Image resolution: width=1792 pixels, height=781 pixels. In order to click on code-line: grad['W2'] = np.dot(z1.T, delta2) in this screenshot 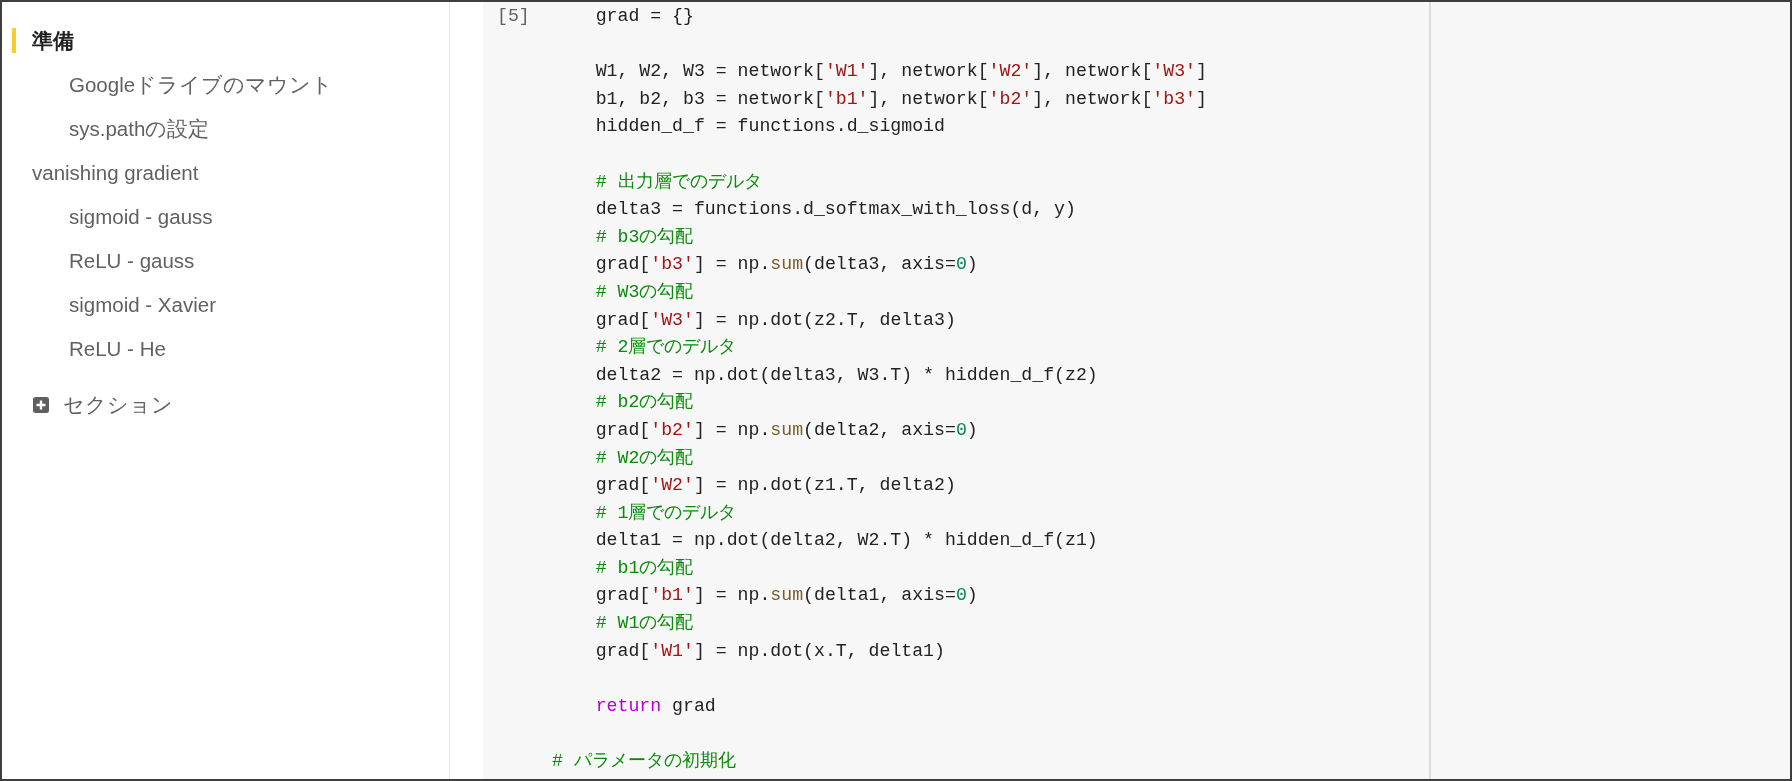, I will do `click(775, 485)`.